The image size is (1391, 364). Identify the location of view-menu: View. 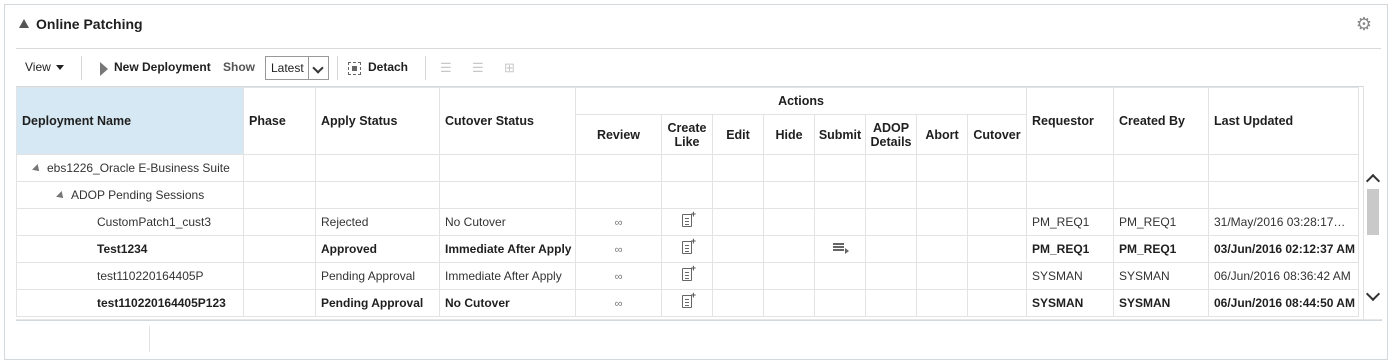
(44, 67).